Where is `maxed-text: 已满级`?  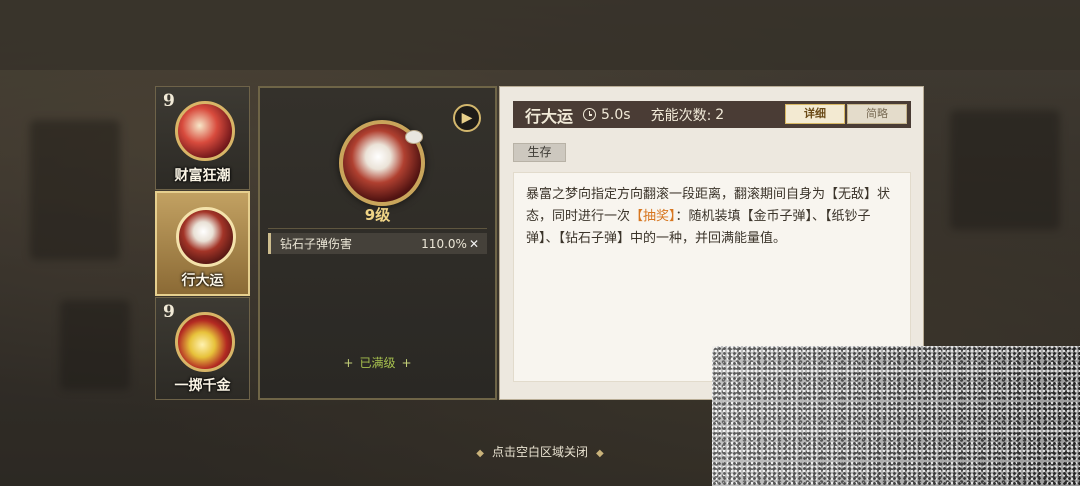 maxed-text: 已满级 is located at coordinates (377, 363).